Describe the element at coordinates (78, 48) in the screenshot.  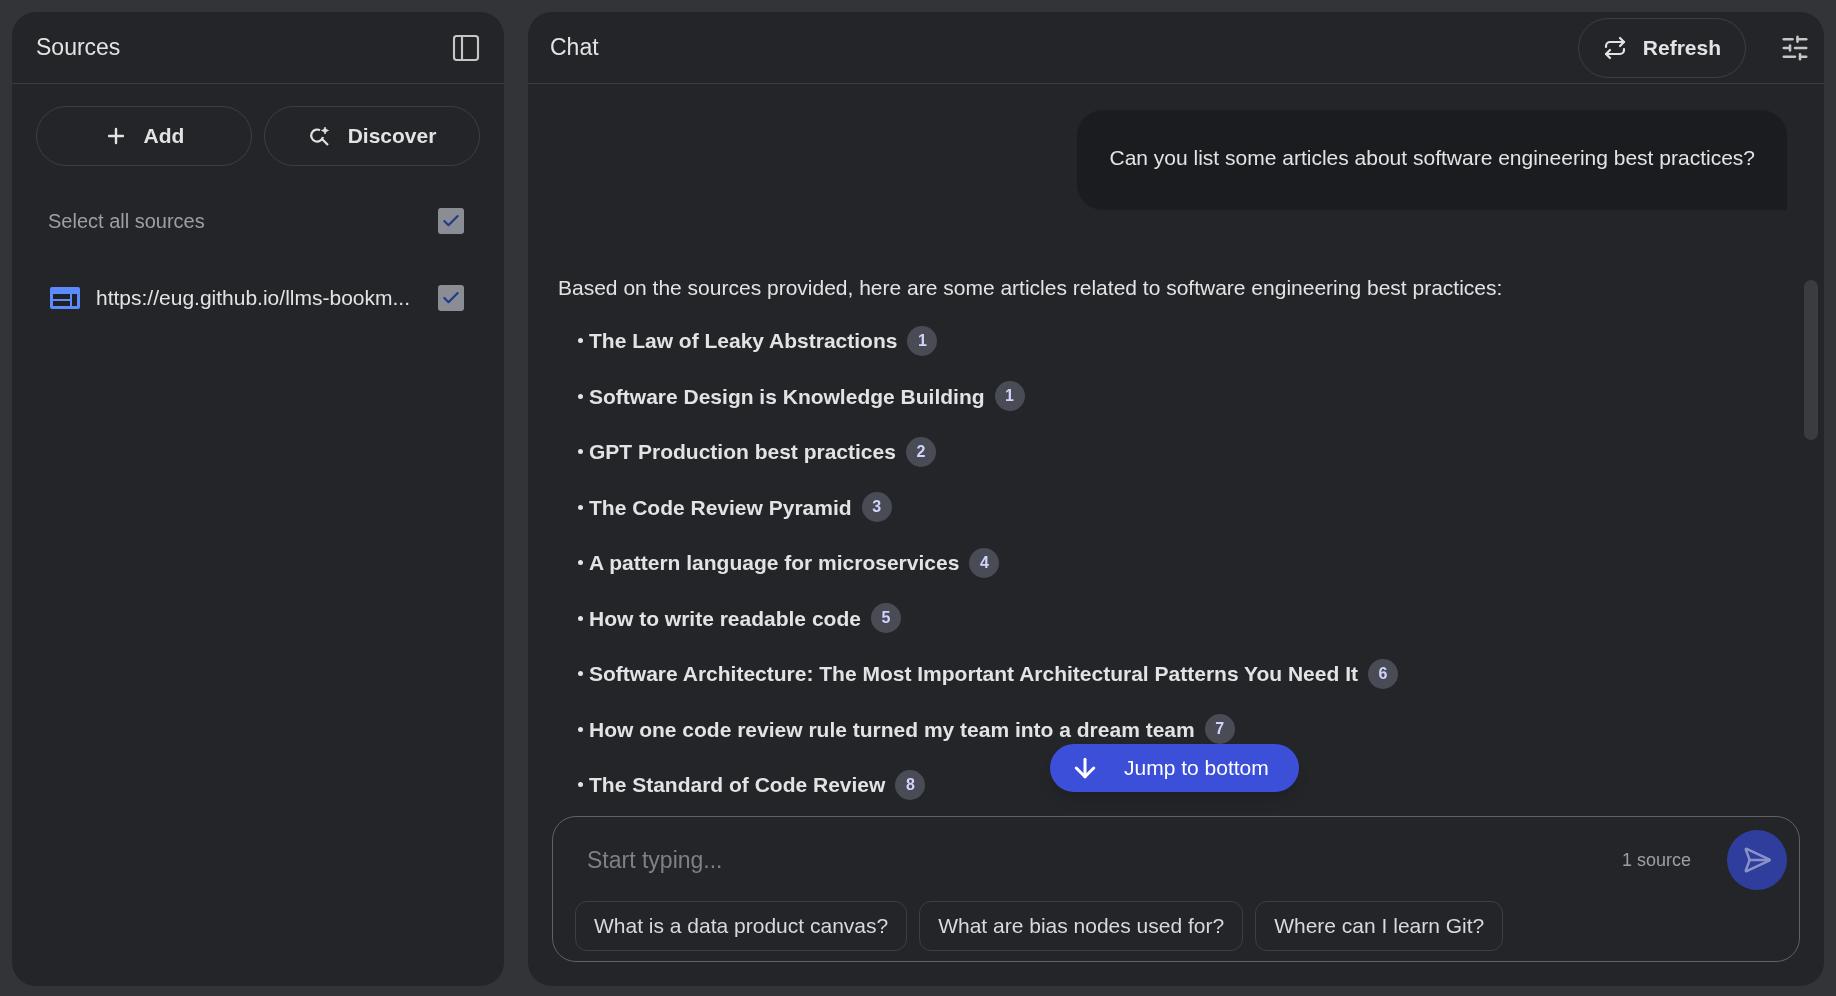
I see `panel-title: Sources` at that location.